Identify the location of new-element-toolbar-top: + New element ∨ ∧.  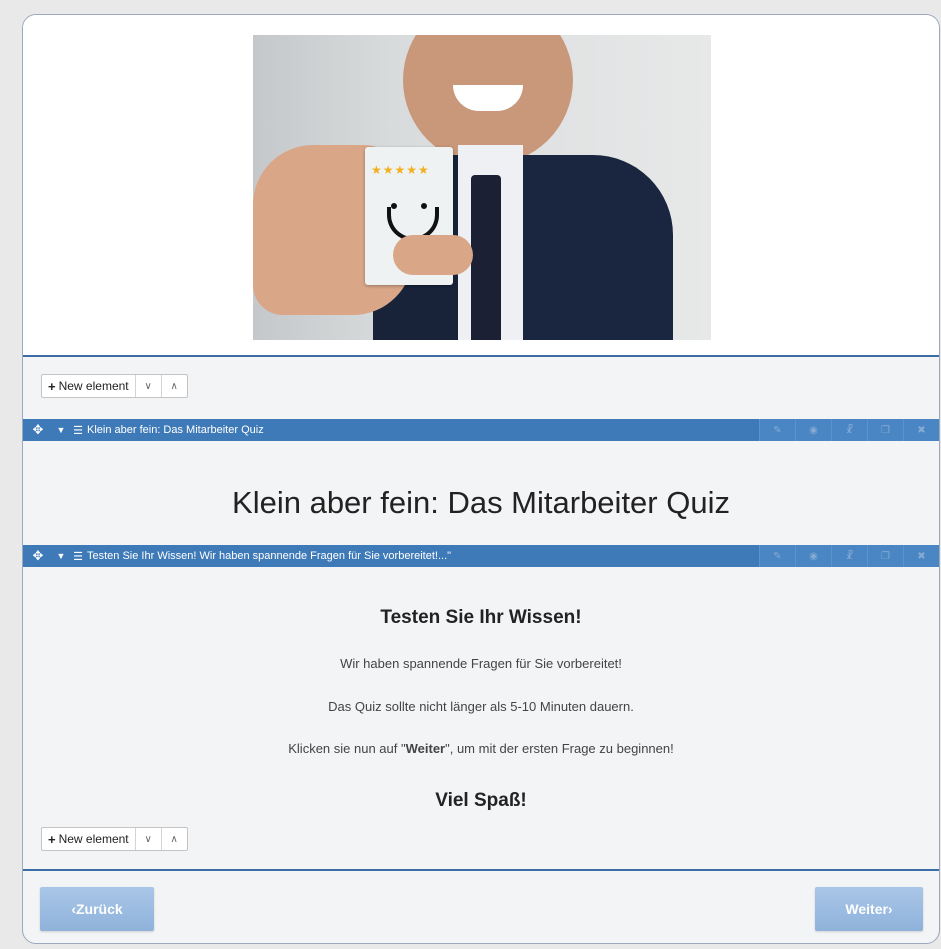
(114, 386).